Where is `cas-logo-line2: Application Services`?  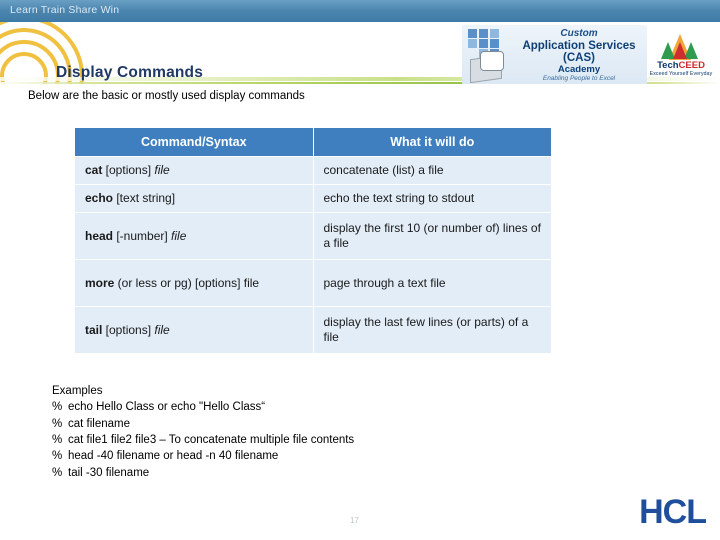
cas-logo-line2: Application Services is located at coordinates (579, 45).